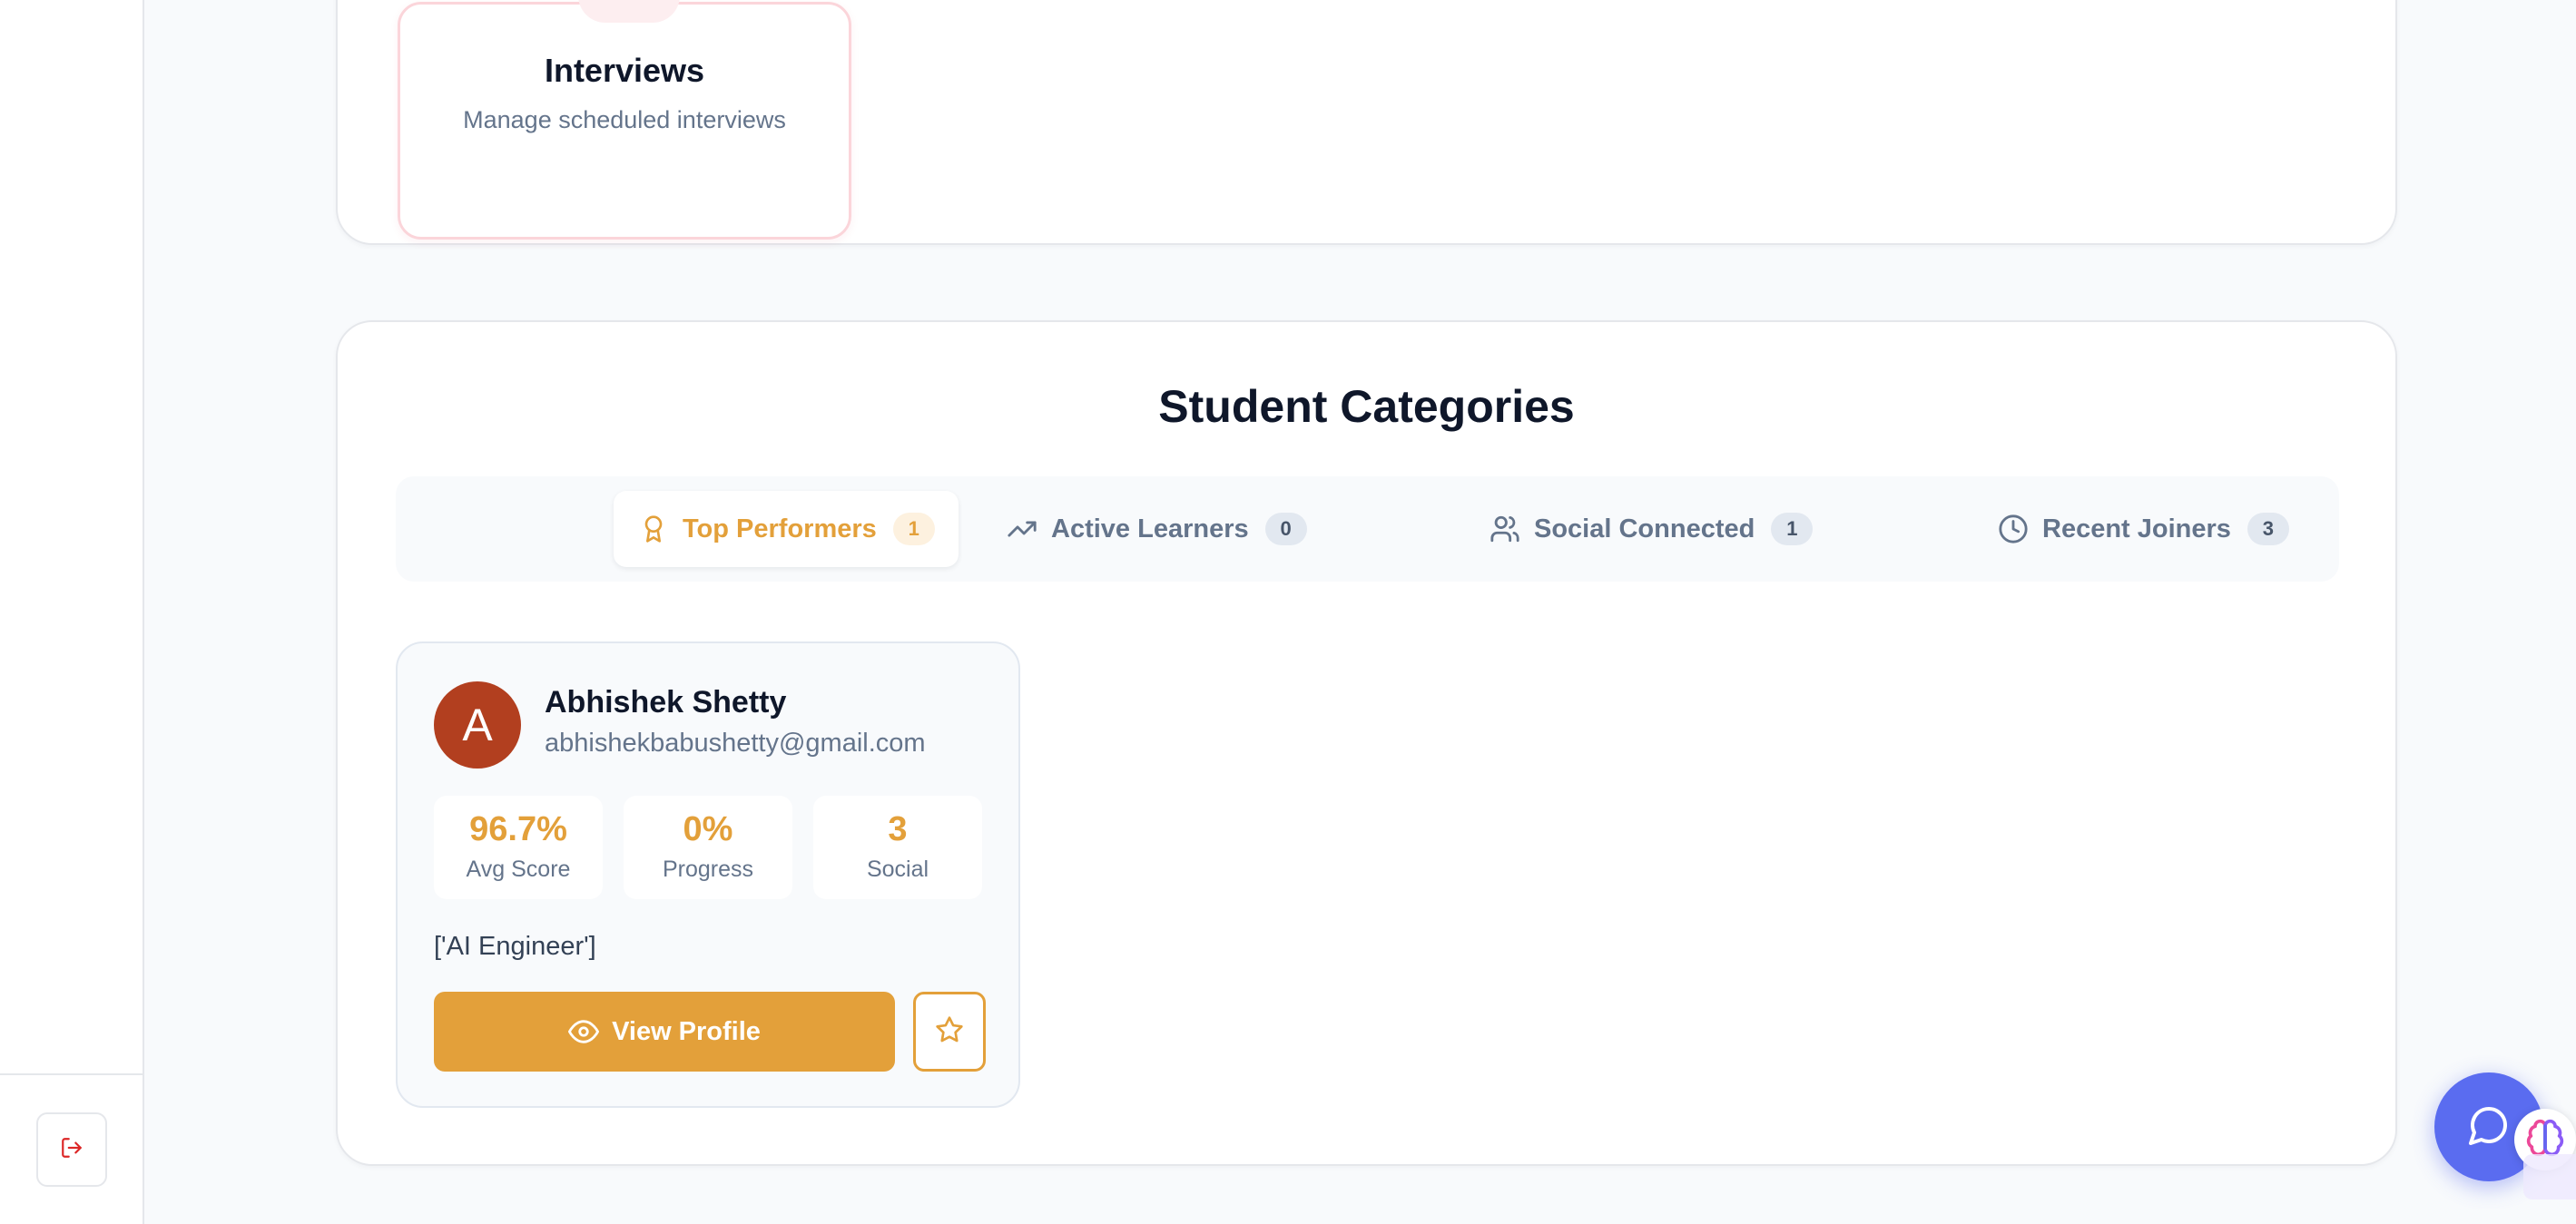  I want to click on interviews-title: Interviews, so click(624, 70).